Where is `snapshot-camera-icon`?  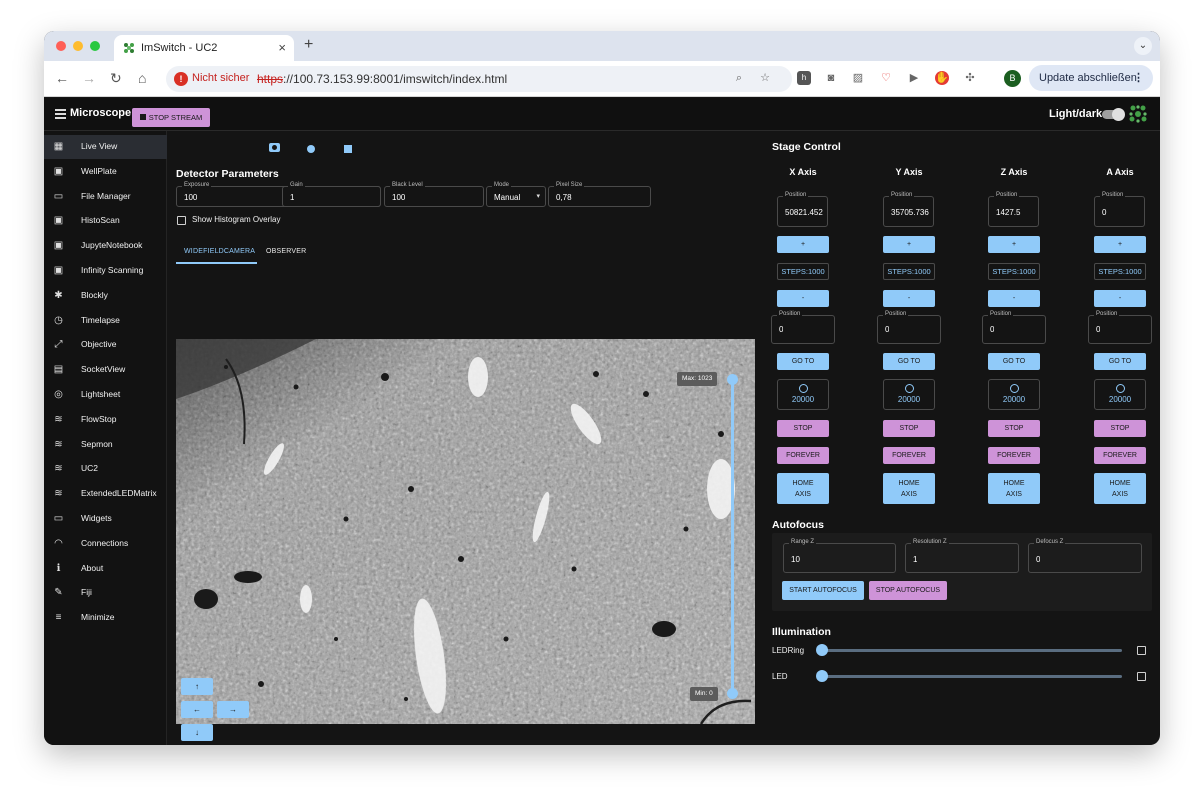
snapshot-camera-icon is located at coordinates (274, 147).